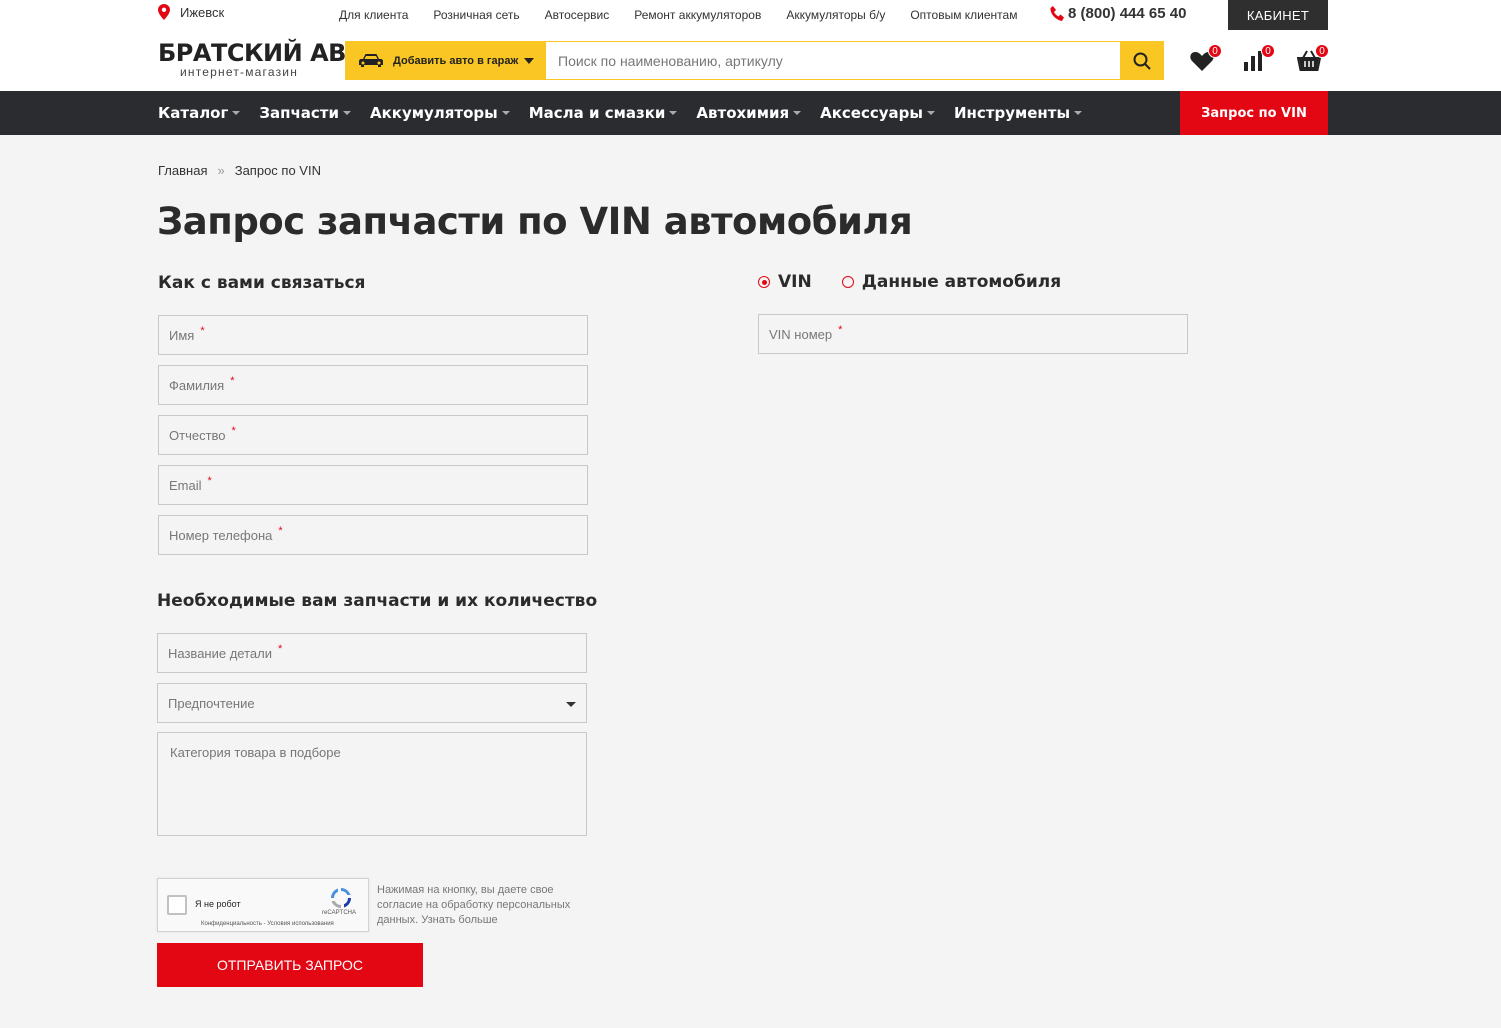  I want to click on breadcrumb-current: Запрос по VIN, so click(277, 170).